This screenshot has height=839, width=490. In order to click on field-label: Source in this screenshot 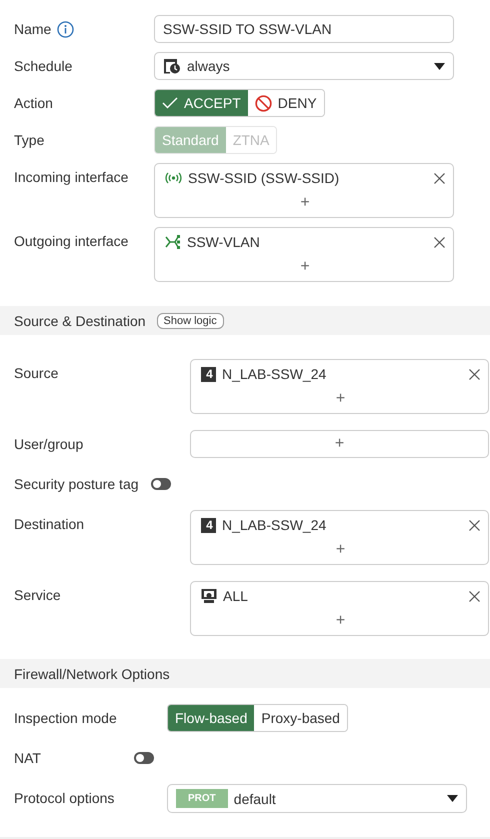, I will do `click(36, 373)`.